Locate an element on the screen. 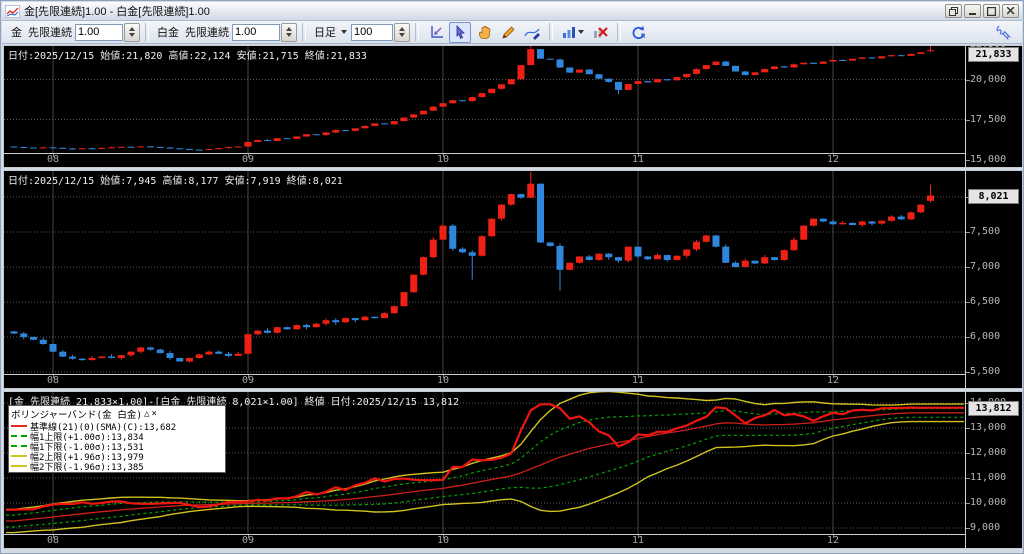 The height and width of the screenshot is (554, 1024). minimize-button is located at coordinates (972, 11).